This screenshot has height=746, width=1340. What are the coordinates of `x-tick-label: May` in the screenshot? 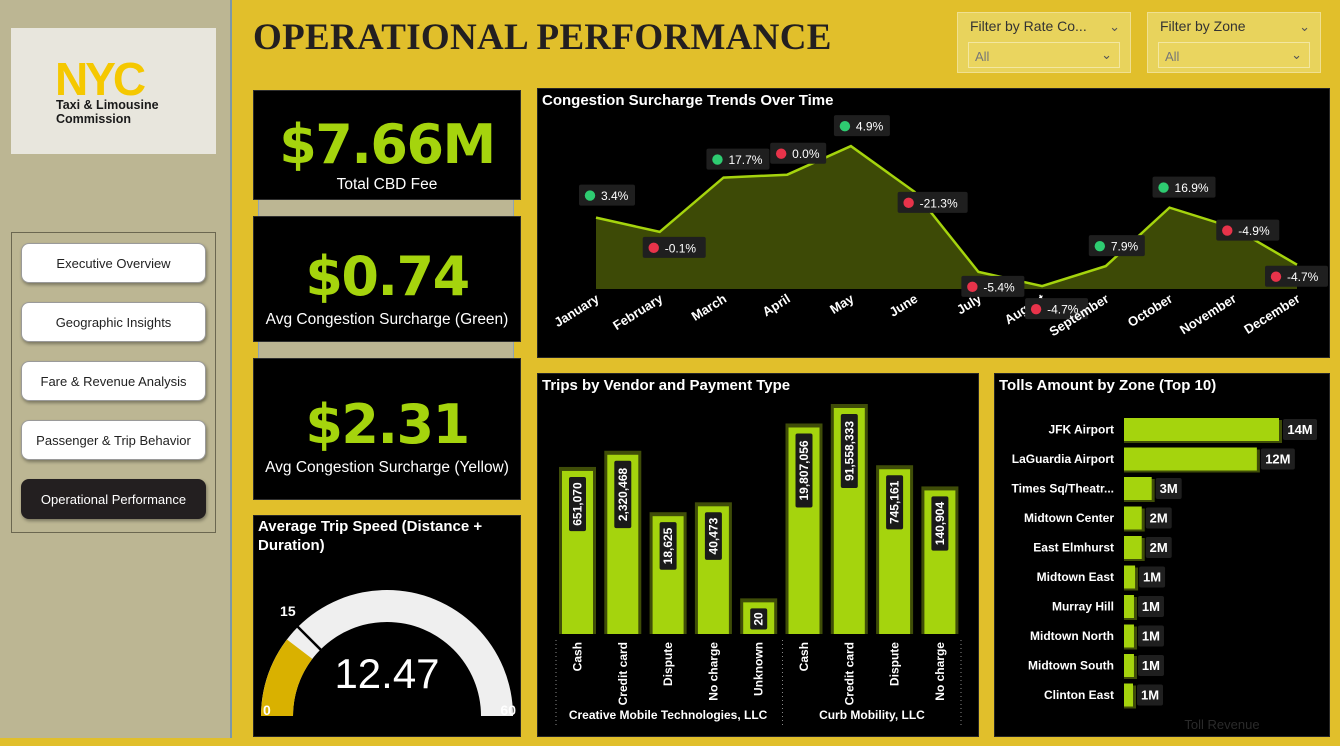 It's located at (842, 303).